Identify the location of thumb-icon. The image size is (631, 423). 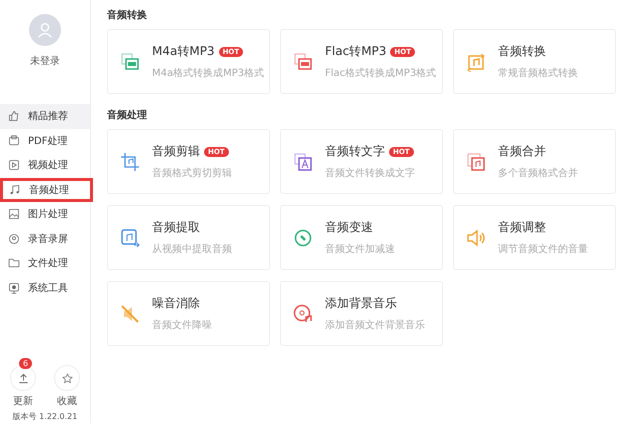
(14, 116).